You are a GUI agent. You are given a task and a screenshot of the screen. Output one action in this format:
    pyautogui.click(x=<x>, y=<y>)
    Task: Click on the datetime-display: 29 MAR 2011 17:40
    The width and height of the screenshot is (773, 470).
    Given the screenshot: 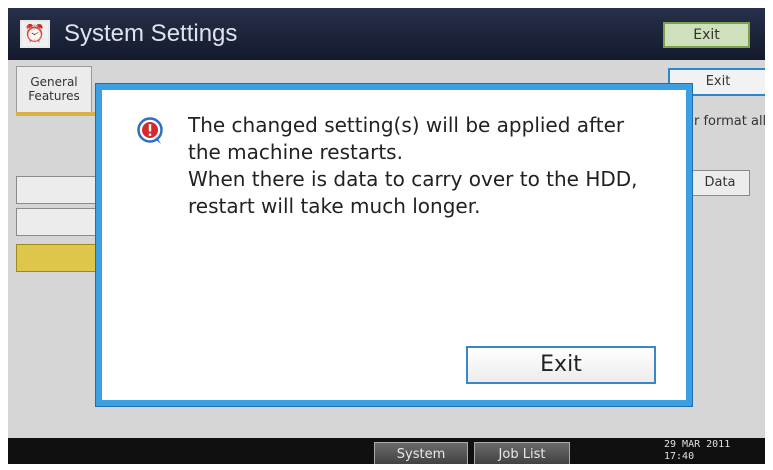 What is the action you would take?
    pyautogui.click(x=697, y=451)
    